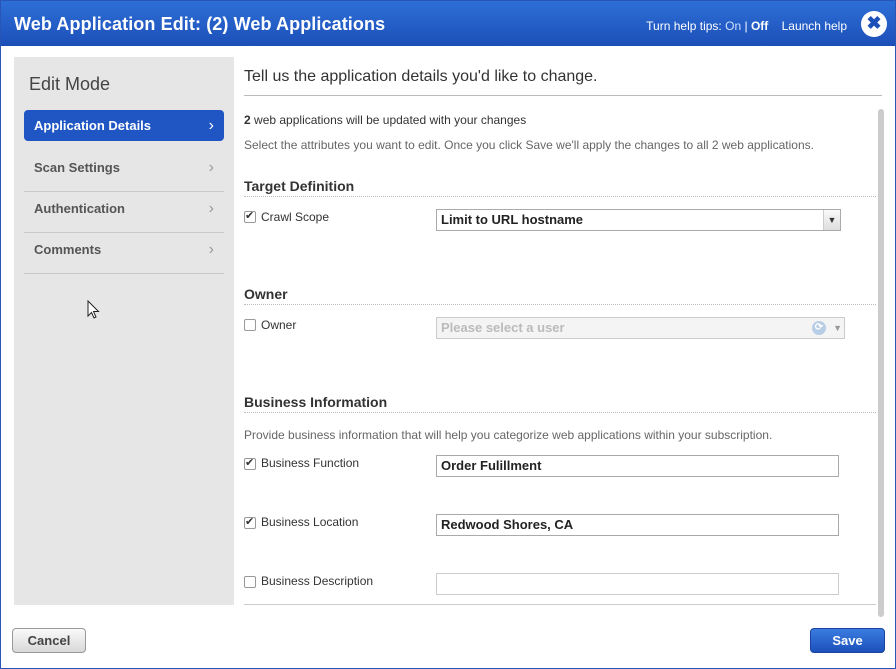 The width and height of the screenshot is (896, 669). Describe the element at coordinates (49, 640) in the screenshot. I see `cancel-button: Cancel` at that location.